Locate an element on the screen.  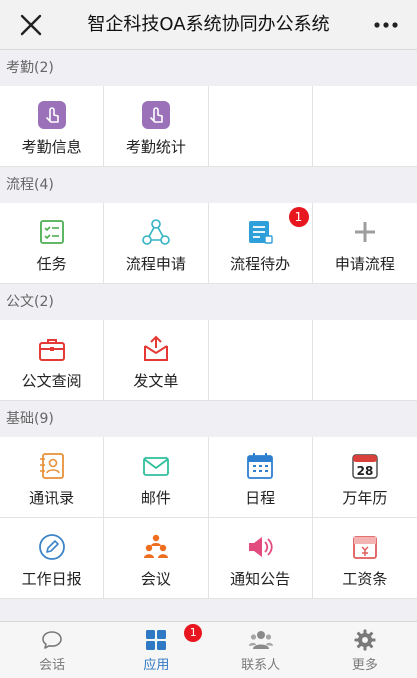
app-label: 工资条 is located at coordinates (365, 579).